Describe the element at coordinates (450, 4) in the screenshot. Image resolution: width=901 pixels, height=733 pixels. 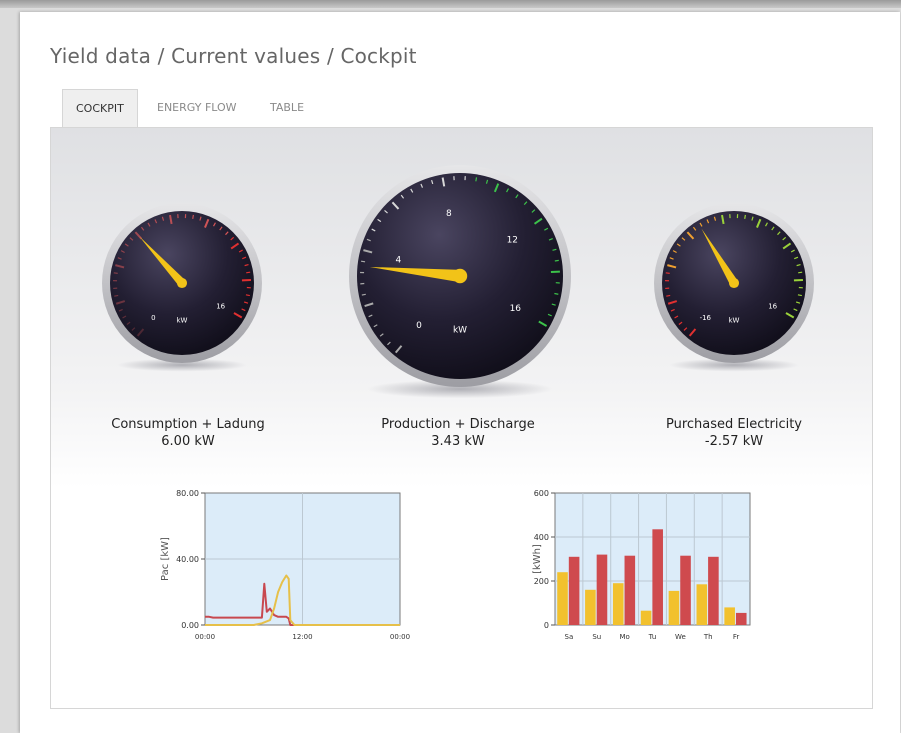
I see `window-top-strip` at that location.